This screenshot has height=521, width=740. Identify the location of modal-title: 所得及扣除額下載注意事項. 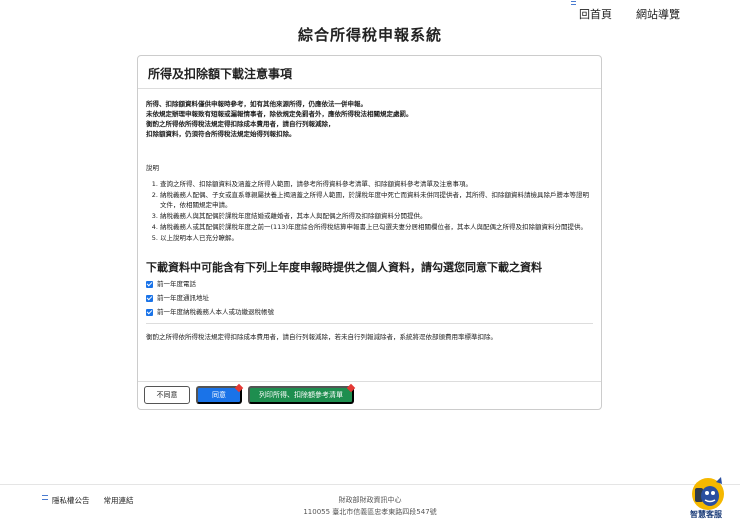
(369, 72).